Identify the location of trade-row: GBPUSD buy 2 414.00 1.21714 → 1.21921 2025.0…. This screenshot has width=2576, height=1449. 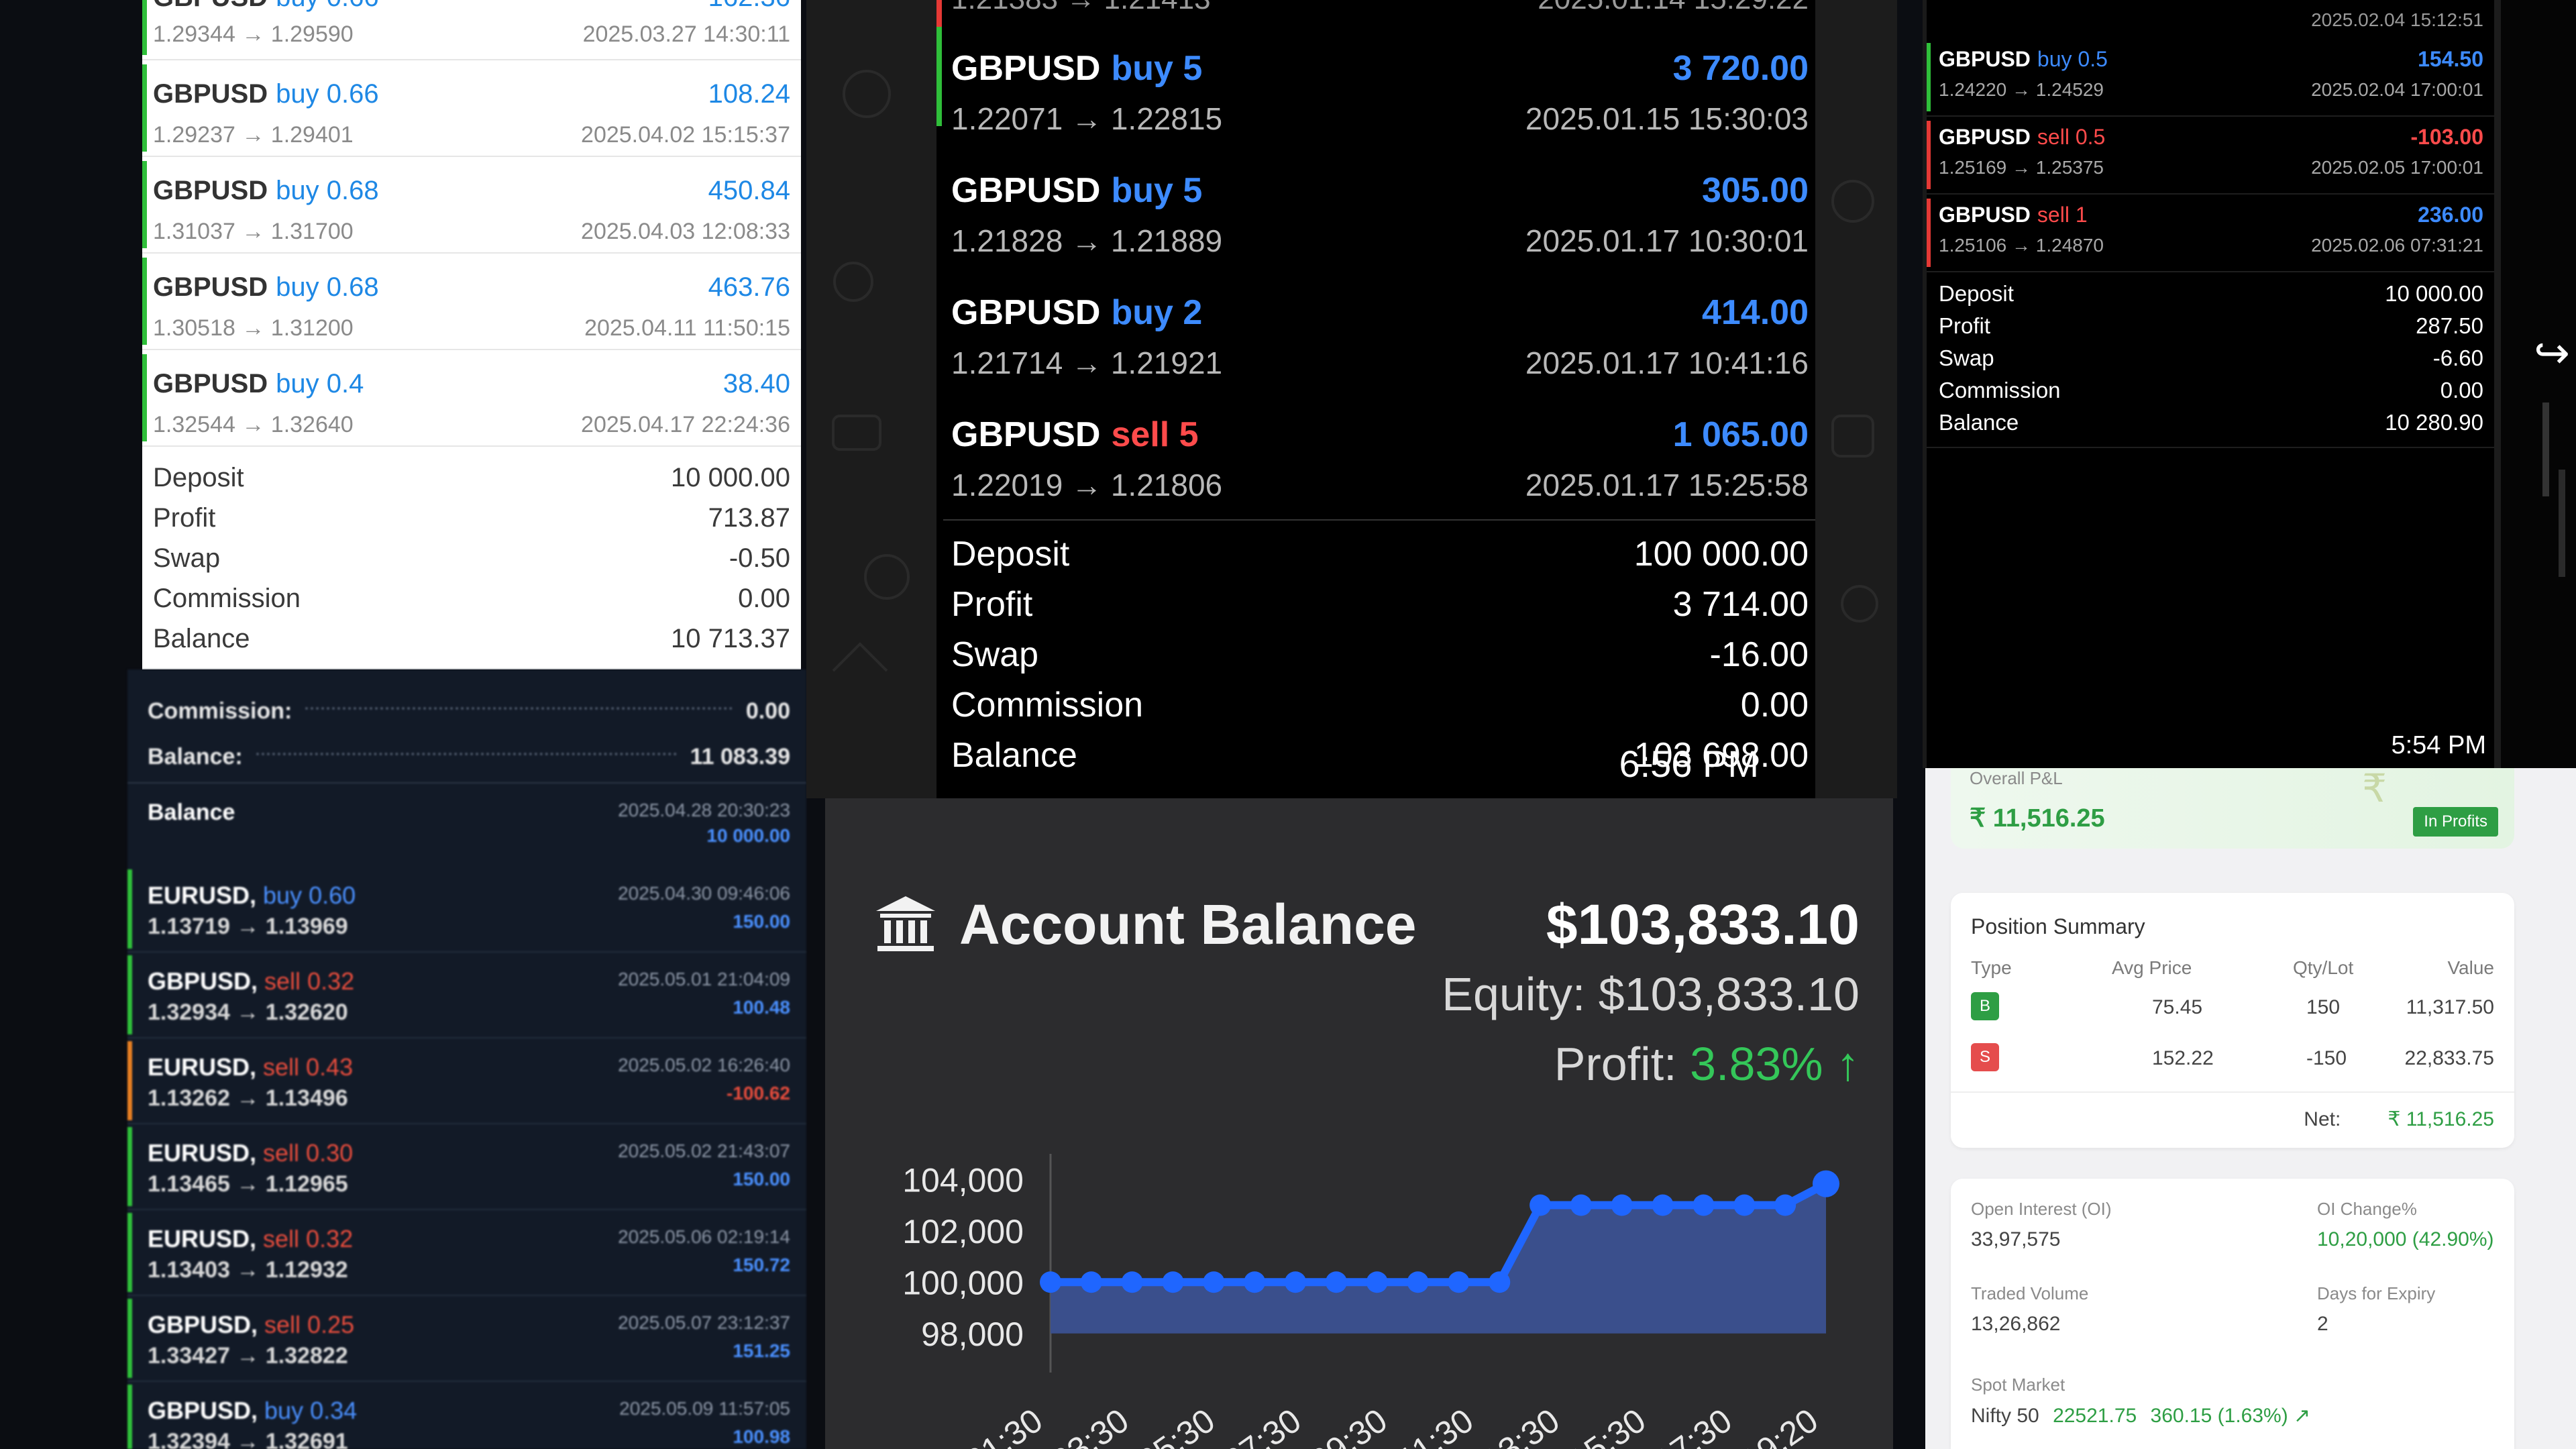
(1375, 312).